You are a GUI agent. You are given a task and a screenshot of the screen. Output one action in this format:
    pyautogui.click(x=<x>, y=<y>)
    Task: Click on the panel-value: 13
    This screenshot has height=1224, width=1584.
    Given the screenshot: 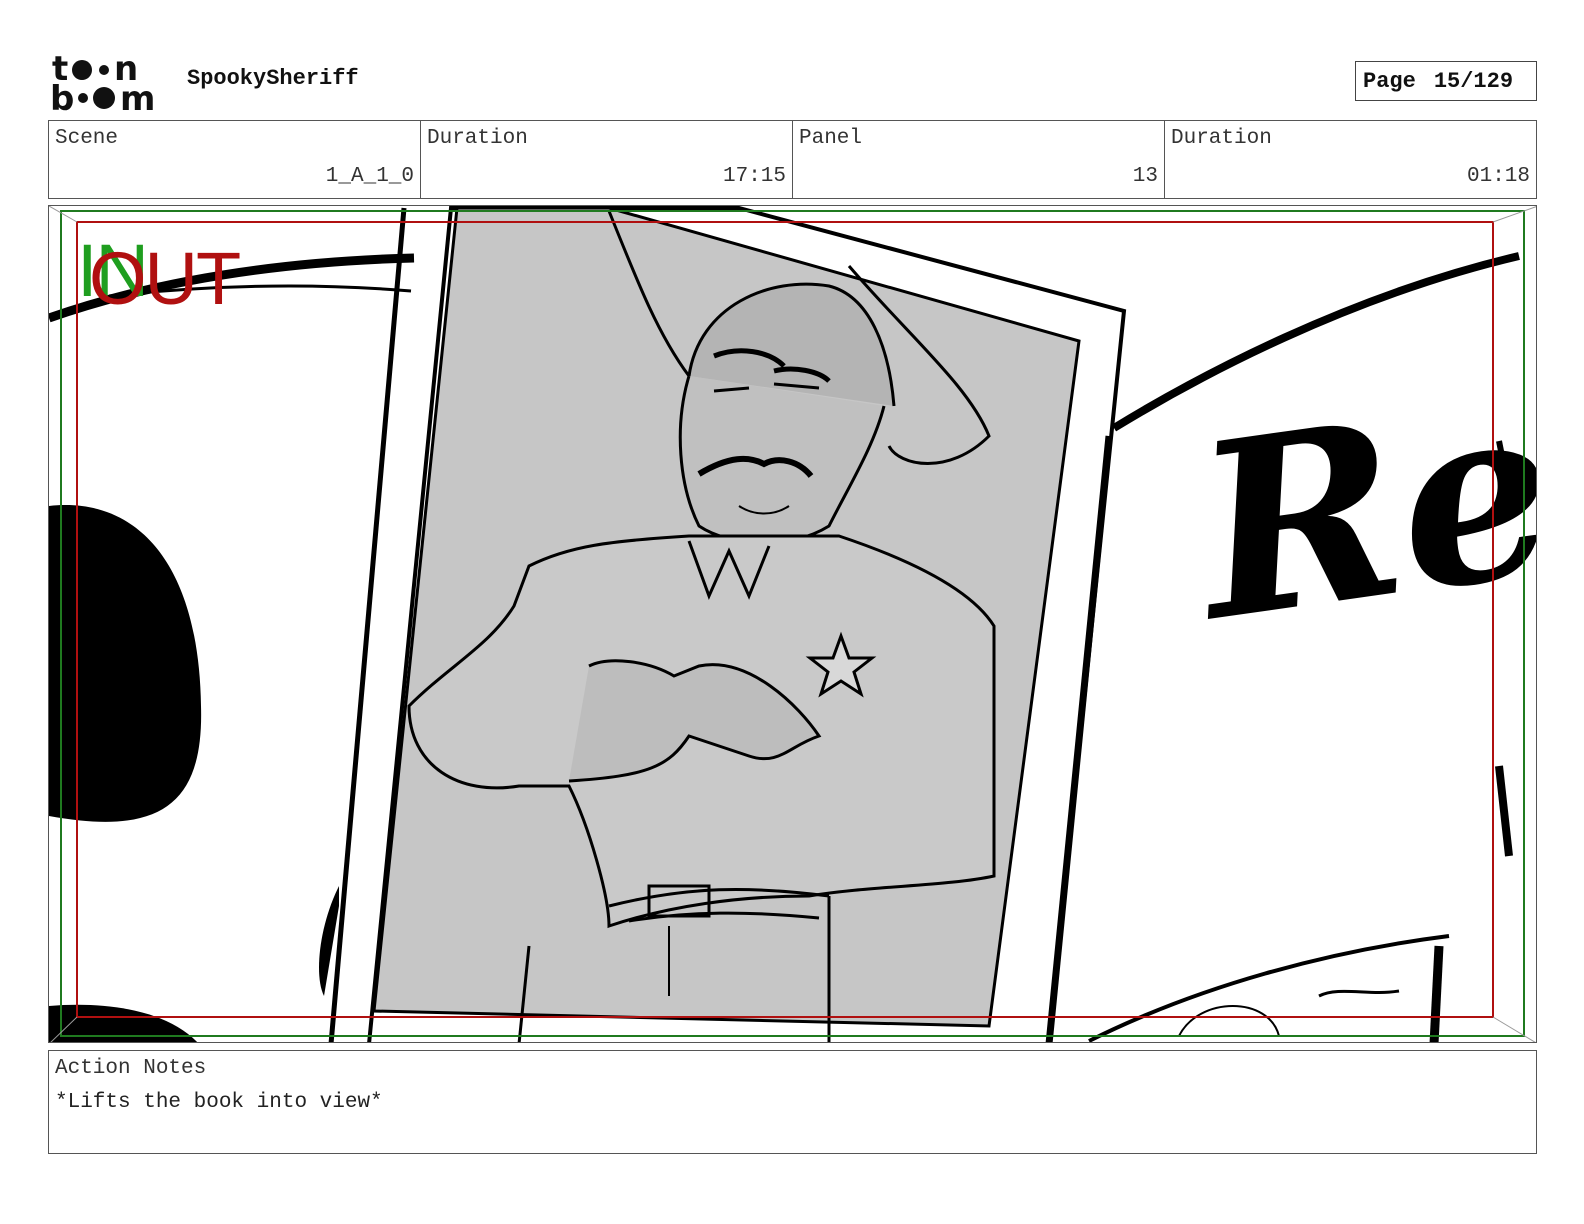 What is the action you would take?
    pyautogui.click(x=1145, y=176)
    